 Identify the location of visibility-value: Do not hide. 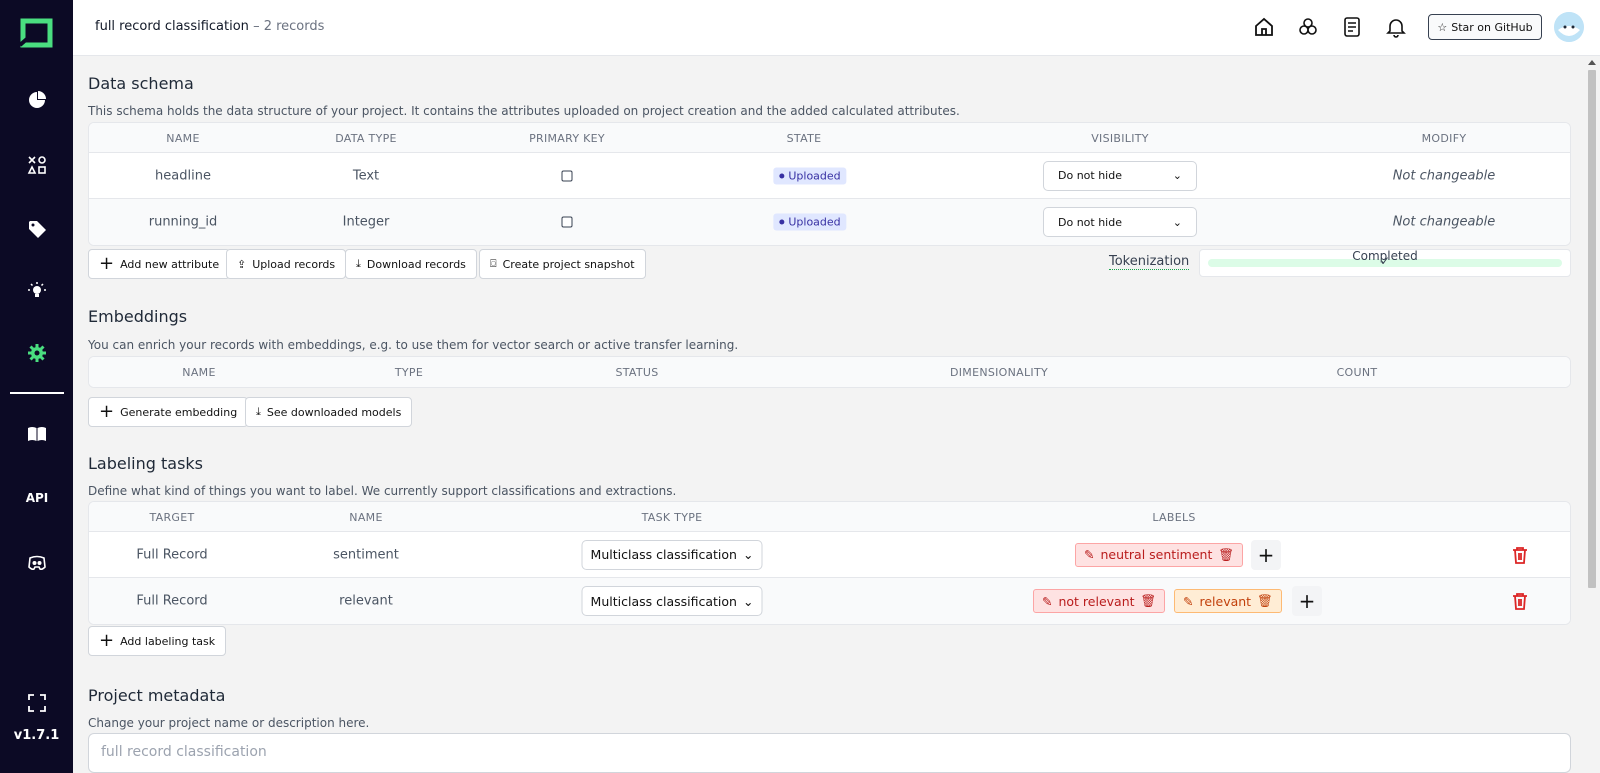
(1090, 175).